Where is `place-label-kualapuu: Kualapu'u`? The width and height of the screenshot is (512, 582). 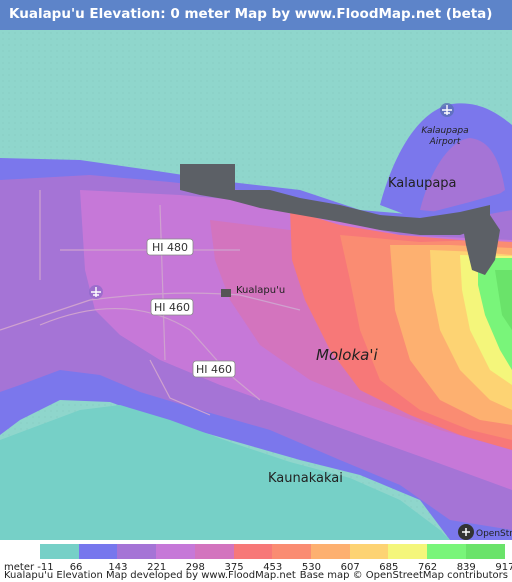
place-label-kualapuu: Kualapu'u is located at coordinates (260, 290).